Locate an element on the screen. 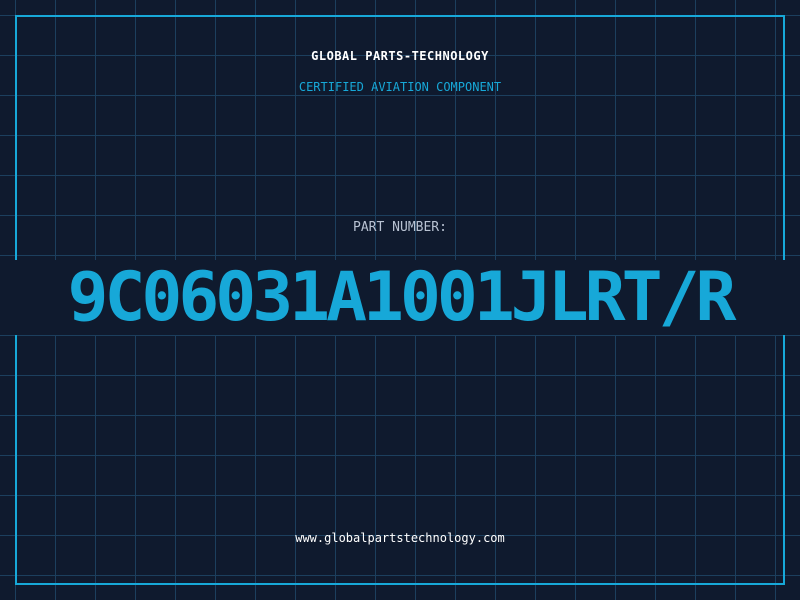 This screenshot has height=600, width=800. part-number-label: PART NUMBER: is located at coordinates (400, 227).